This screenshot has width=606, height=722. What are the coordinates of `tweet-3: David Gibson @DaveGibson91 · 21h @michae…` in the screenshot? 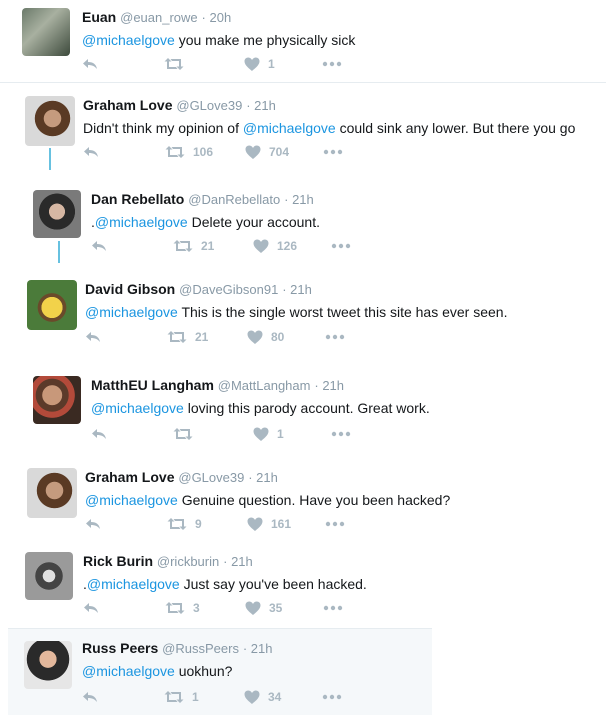 It's located at (303, 317).